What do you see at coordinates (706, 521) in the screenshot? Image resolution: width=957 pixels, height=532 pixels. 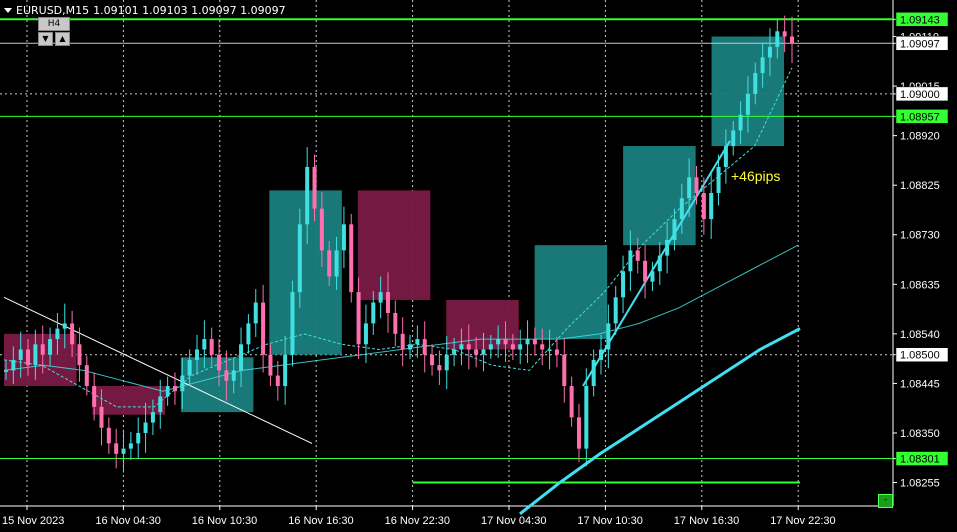 I see `time-tick-label: 17 Nov 16:30` at bounding box center [706, 521].